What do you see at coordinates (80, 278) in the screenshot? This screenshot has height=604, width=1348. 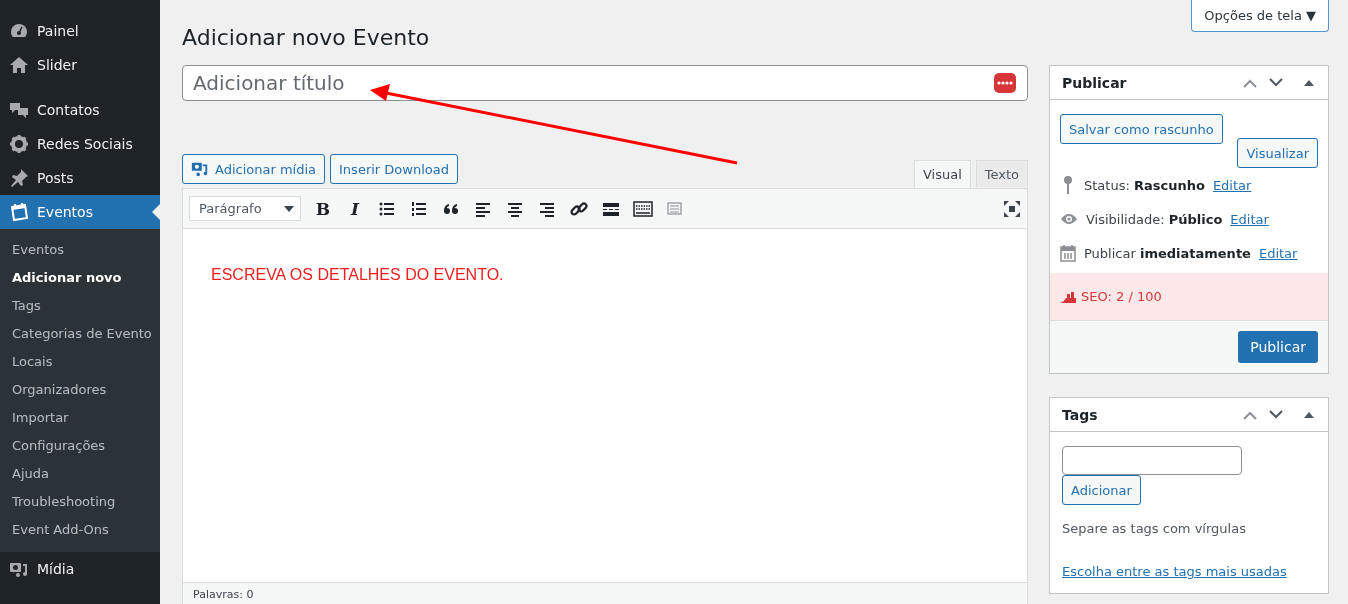 I see `submenu-item: Adicionar novo` at bounding box center [80, 278].